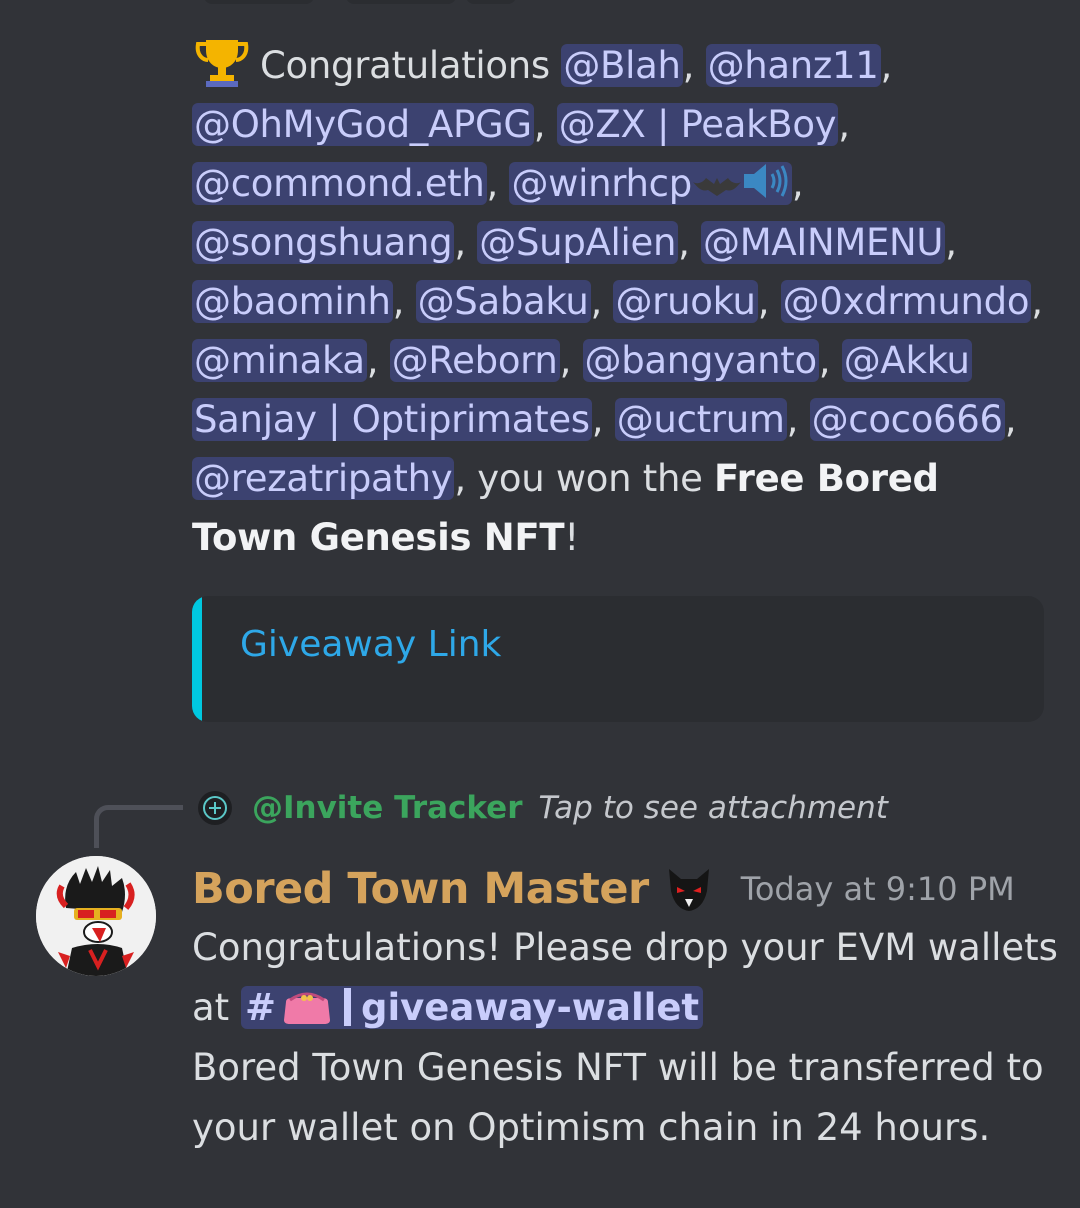  What do you see at coordinates (292, 301) in the screenshot?
I see `mention-baominh: @baominh` at bounding box center [292, 301].